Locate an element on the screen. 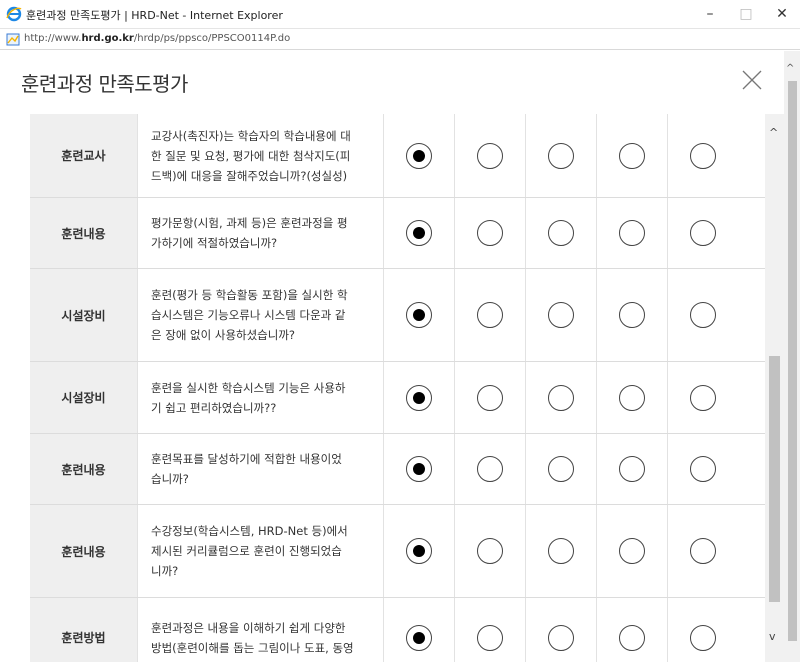 The image size is (800, 662). close-icon is located at coordinates (752, 80).